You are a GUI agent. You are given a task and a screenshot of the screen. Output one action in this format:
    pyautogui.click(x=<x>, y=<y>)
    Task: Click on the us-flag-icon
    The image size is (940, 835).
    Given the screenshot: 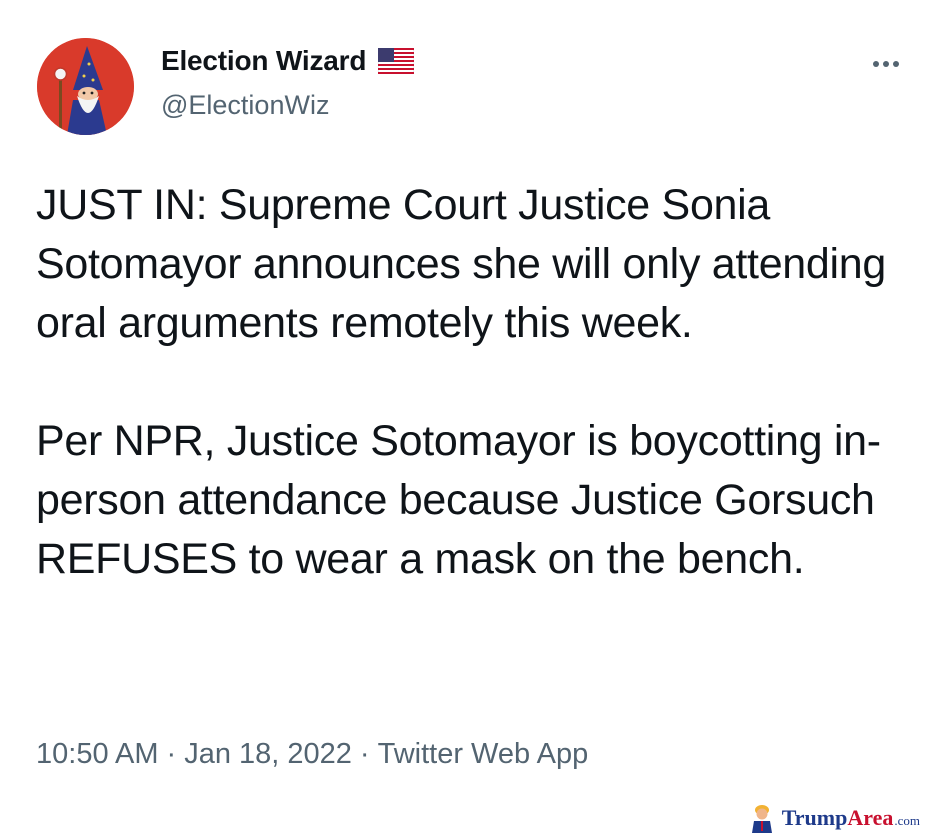 What is the action you would take?
    pyautogui.click(x=396, y=61)
    